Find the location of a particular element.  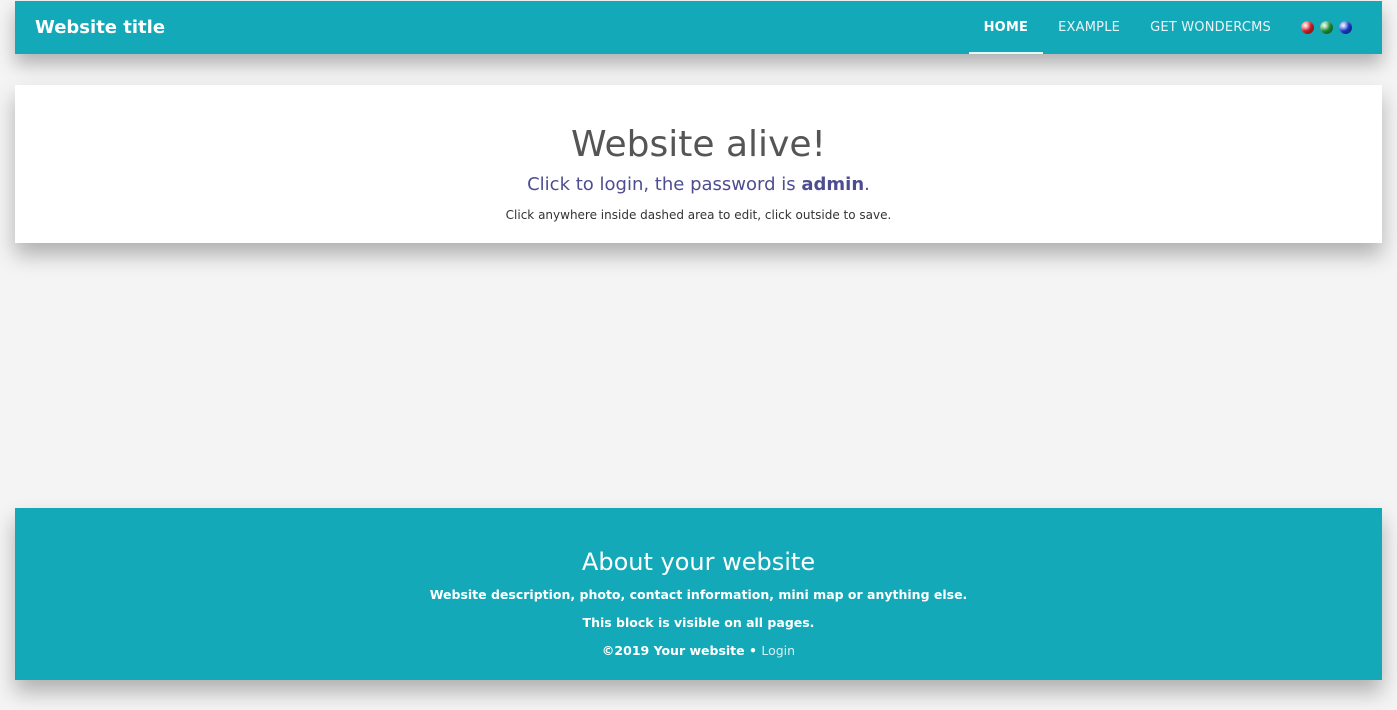

login-instruction: Click to login, the password is admin. is located at coordinates (698, 185).